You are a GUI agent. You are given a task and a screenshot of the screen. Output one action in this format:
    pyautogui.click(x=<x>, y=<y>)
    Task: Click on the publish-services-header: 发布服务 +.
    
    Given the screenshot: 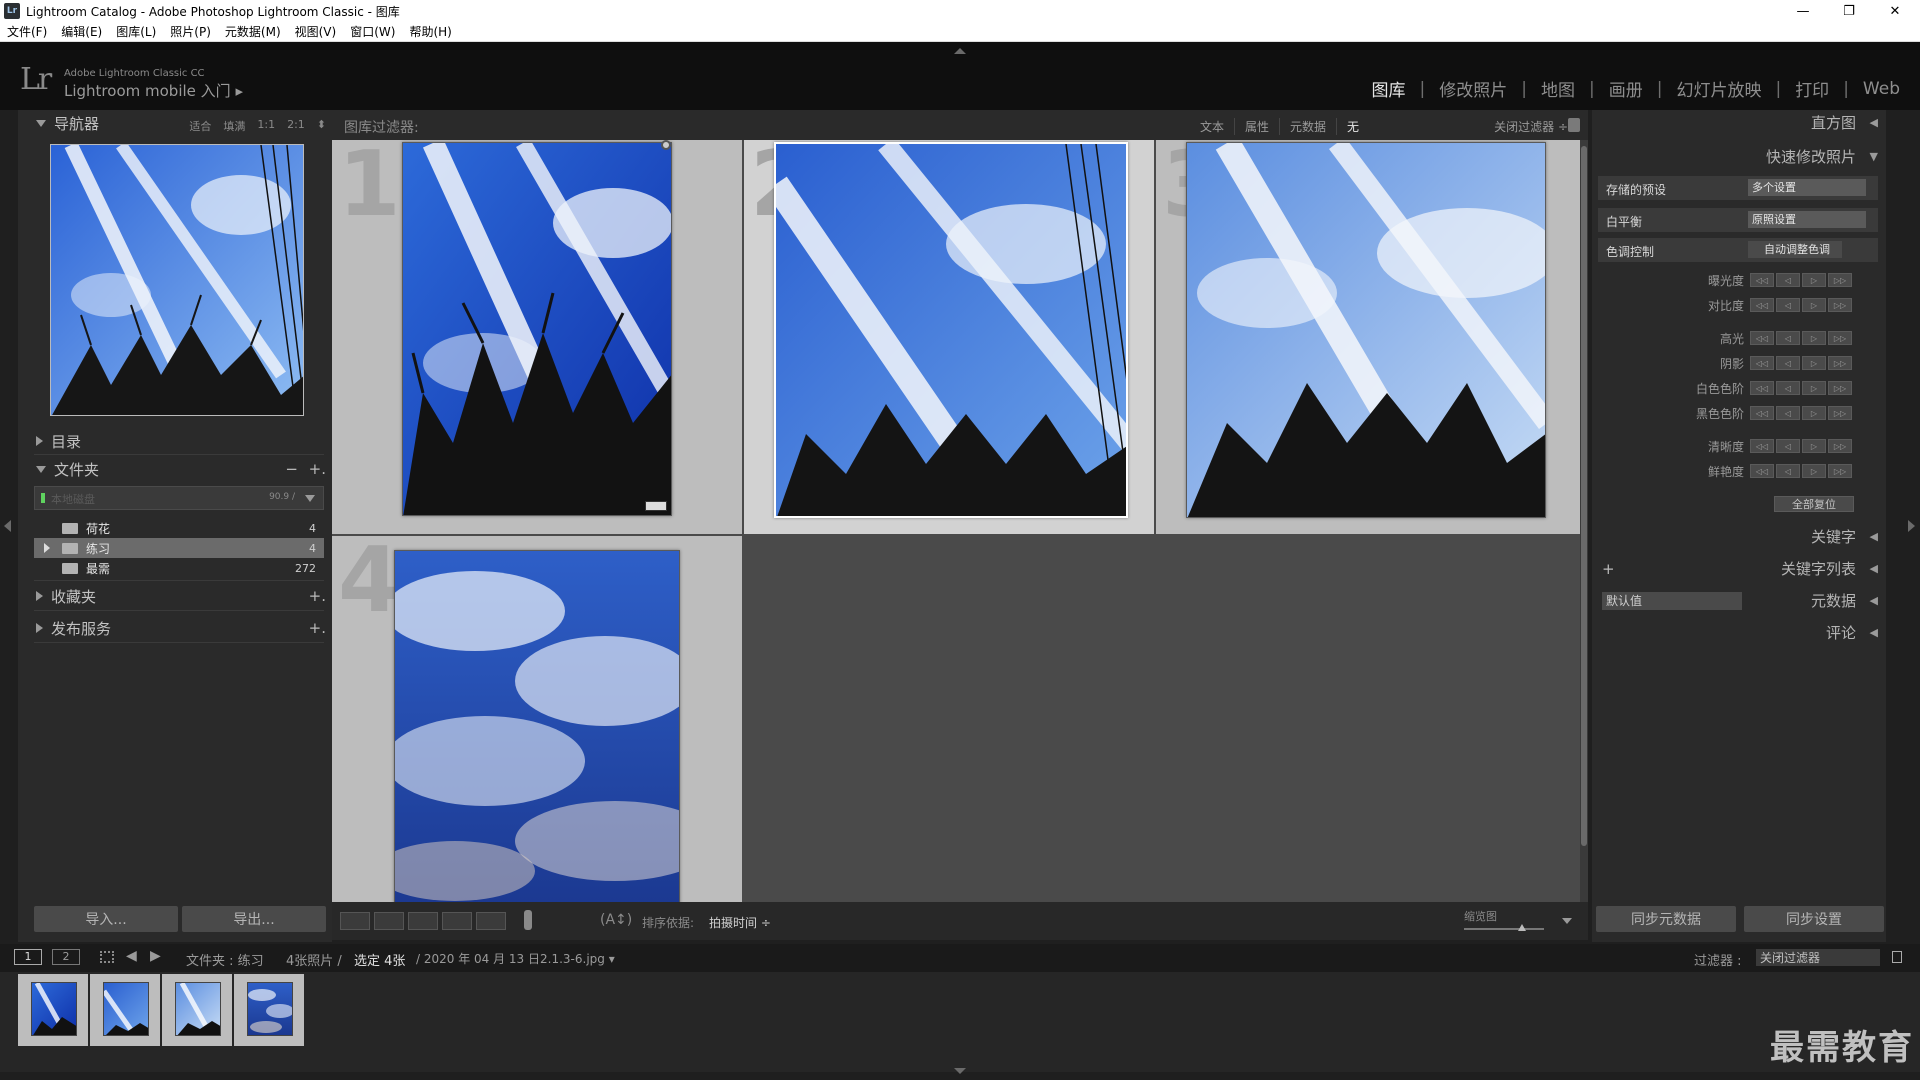 What is the action you would take?
    pyautogui.click(x=175, y=628)
    